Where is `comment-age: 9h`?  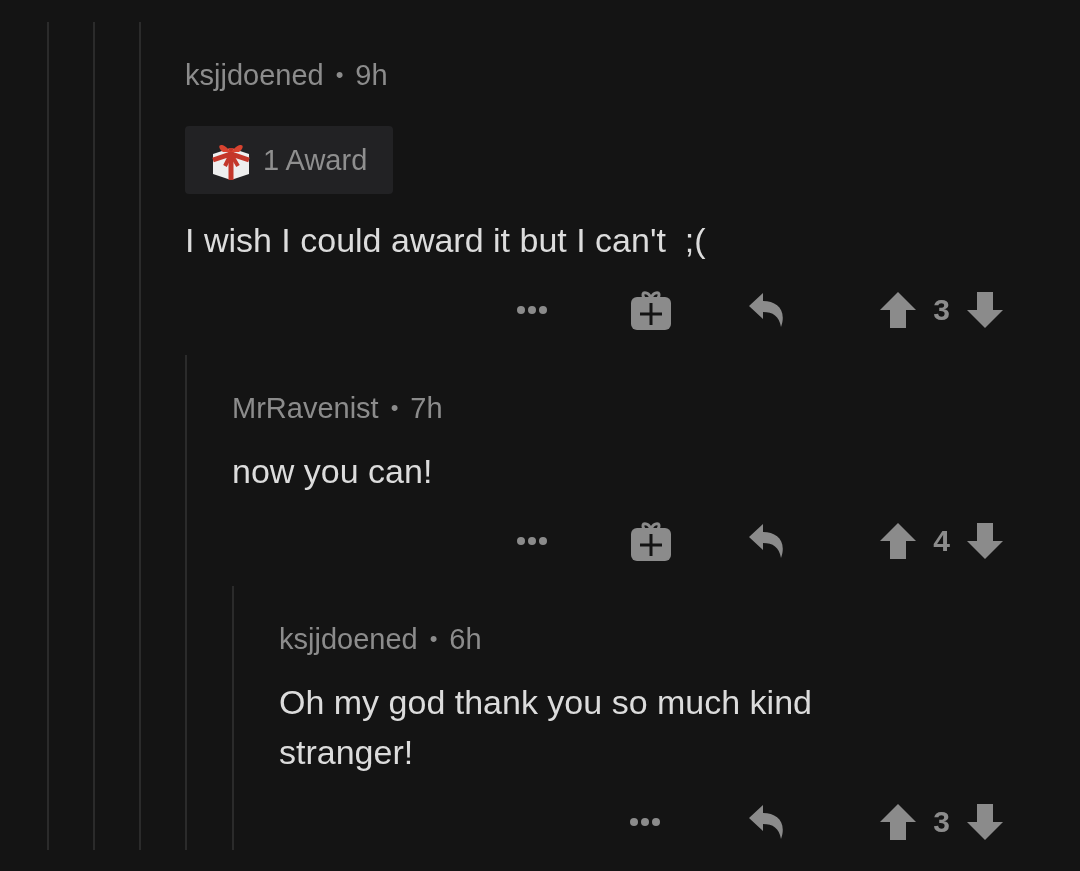
comment-age: 9h is located at coordinates (371, 75).